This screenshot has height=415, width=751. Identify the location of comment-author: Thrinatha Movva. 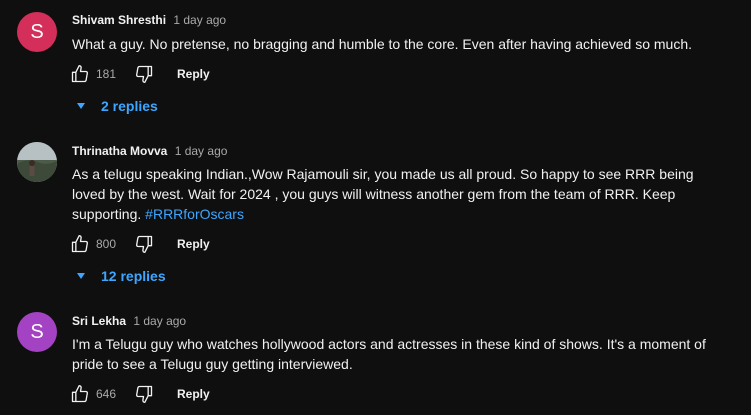
(119, 151).